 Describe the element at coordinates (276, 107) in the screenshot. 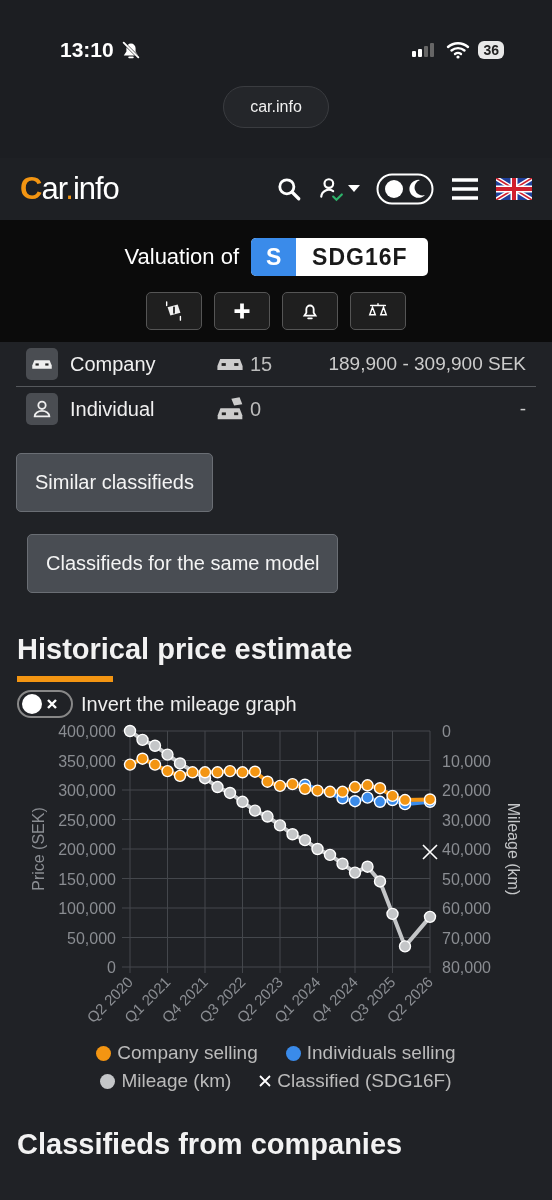

I see `url-bar: car.info` at that location.